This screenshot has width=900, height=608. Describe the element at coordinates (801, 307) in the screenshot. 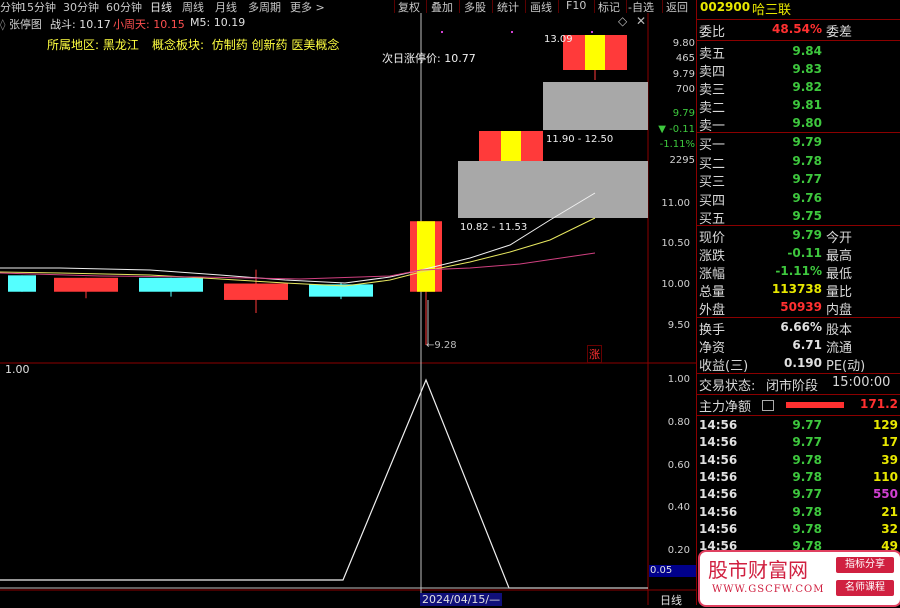

I see `stat-value: 50939` at that location.